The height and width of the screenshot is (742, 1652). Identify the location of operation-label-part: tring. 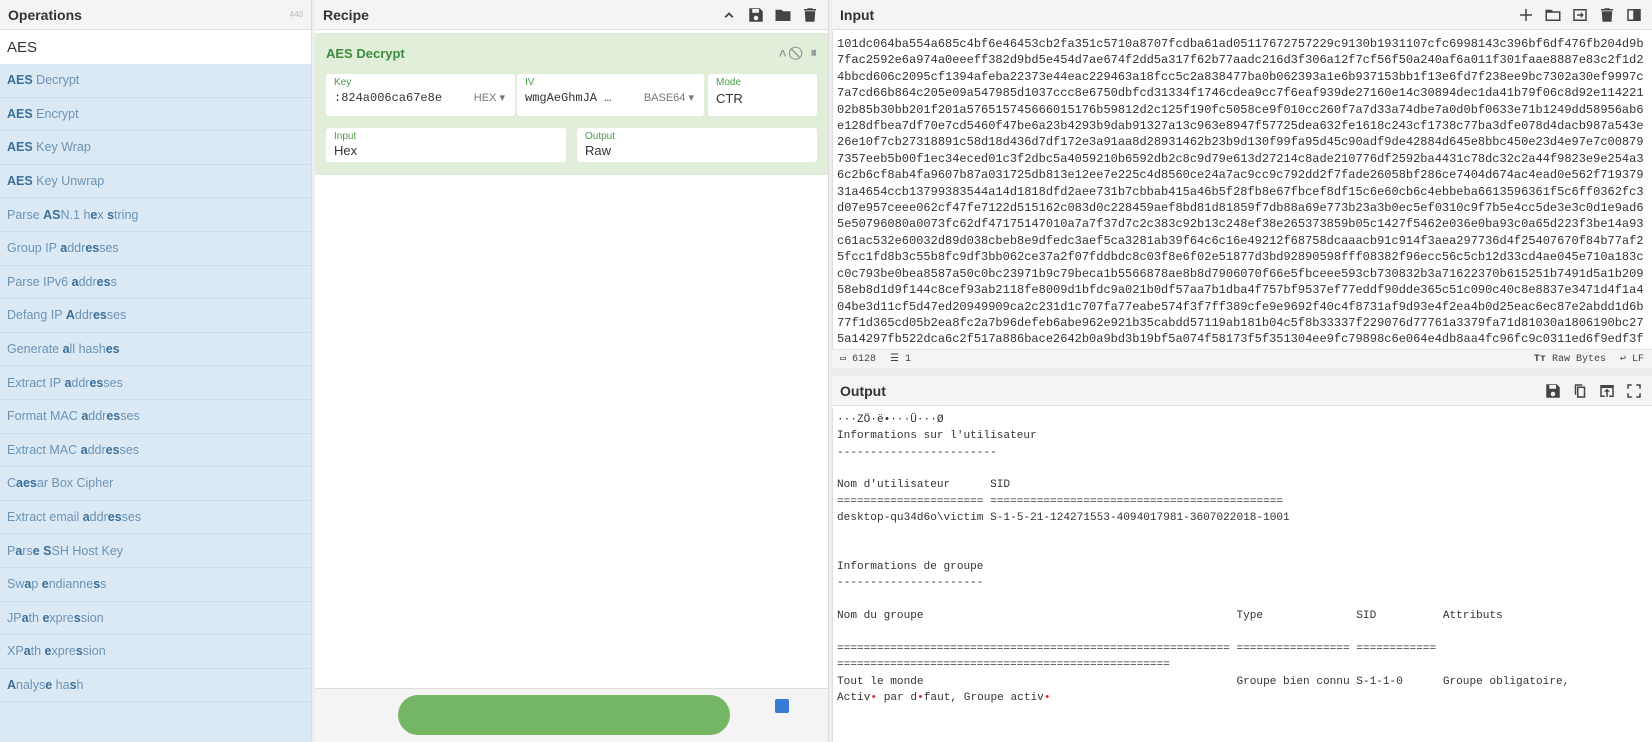
(126, 214).